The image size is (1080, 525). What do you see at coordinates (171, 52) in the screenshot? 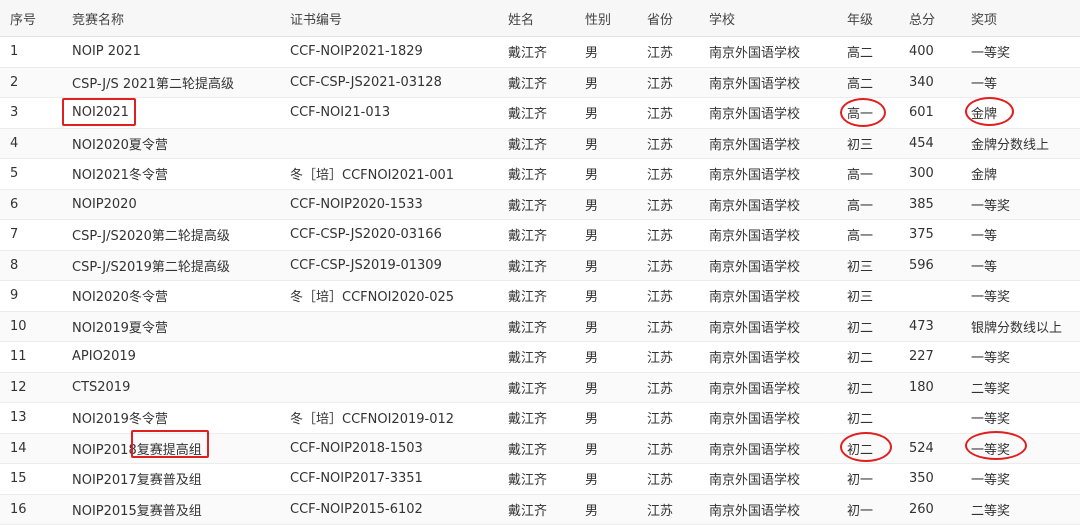
I see `cell-competition: NOIP 2021` at bounding box center [171, 52].